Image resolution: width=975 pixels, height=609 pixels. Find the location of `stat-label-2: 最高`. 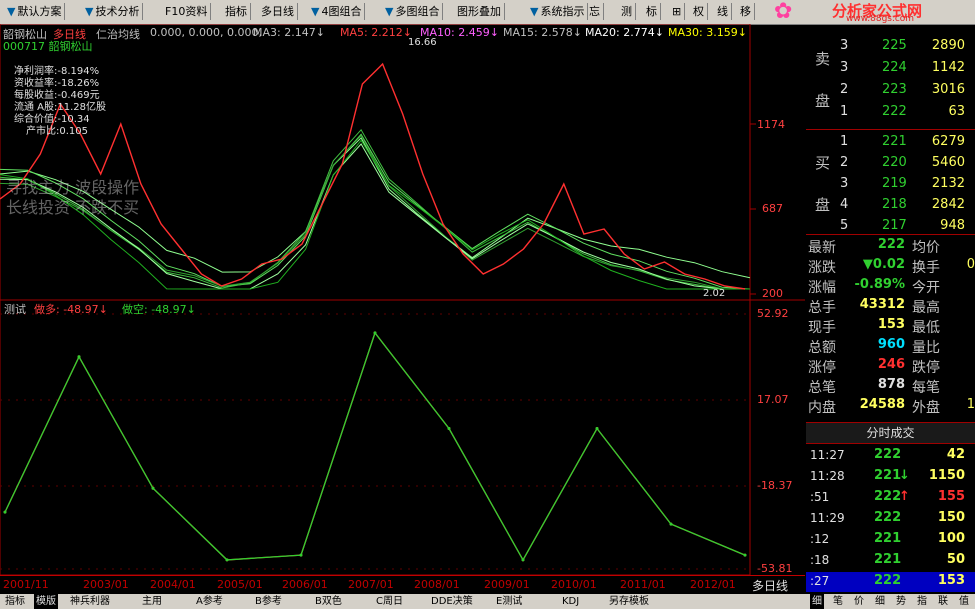

stat-label-2: 最高 is located at coordinates (926, 308).